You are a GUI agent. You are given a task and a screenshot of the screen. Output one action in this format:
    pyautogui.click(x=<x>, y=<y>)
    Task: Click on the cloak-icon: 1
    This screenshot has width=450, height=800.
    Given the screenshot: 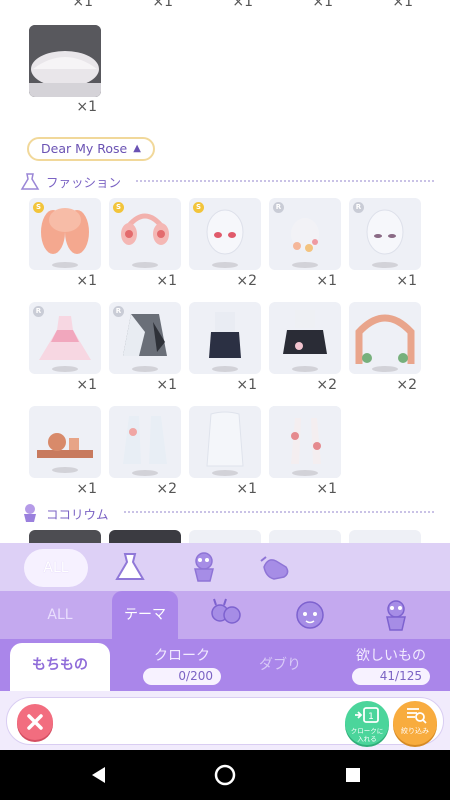 What is the action you would take?
    pyautogui.click(x=367, y=715)
    